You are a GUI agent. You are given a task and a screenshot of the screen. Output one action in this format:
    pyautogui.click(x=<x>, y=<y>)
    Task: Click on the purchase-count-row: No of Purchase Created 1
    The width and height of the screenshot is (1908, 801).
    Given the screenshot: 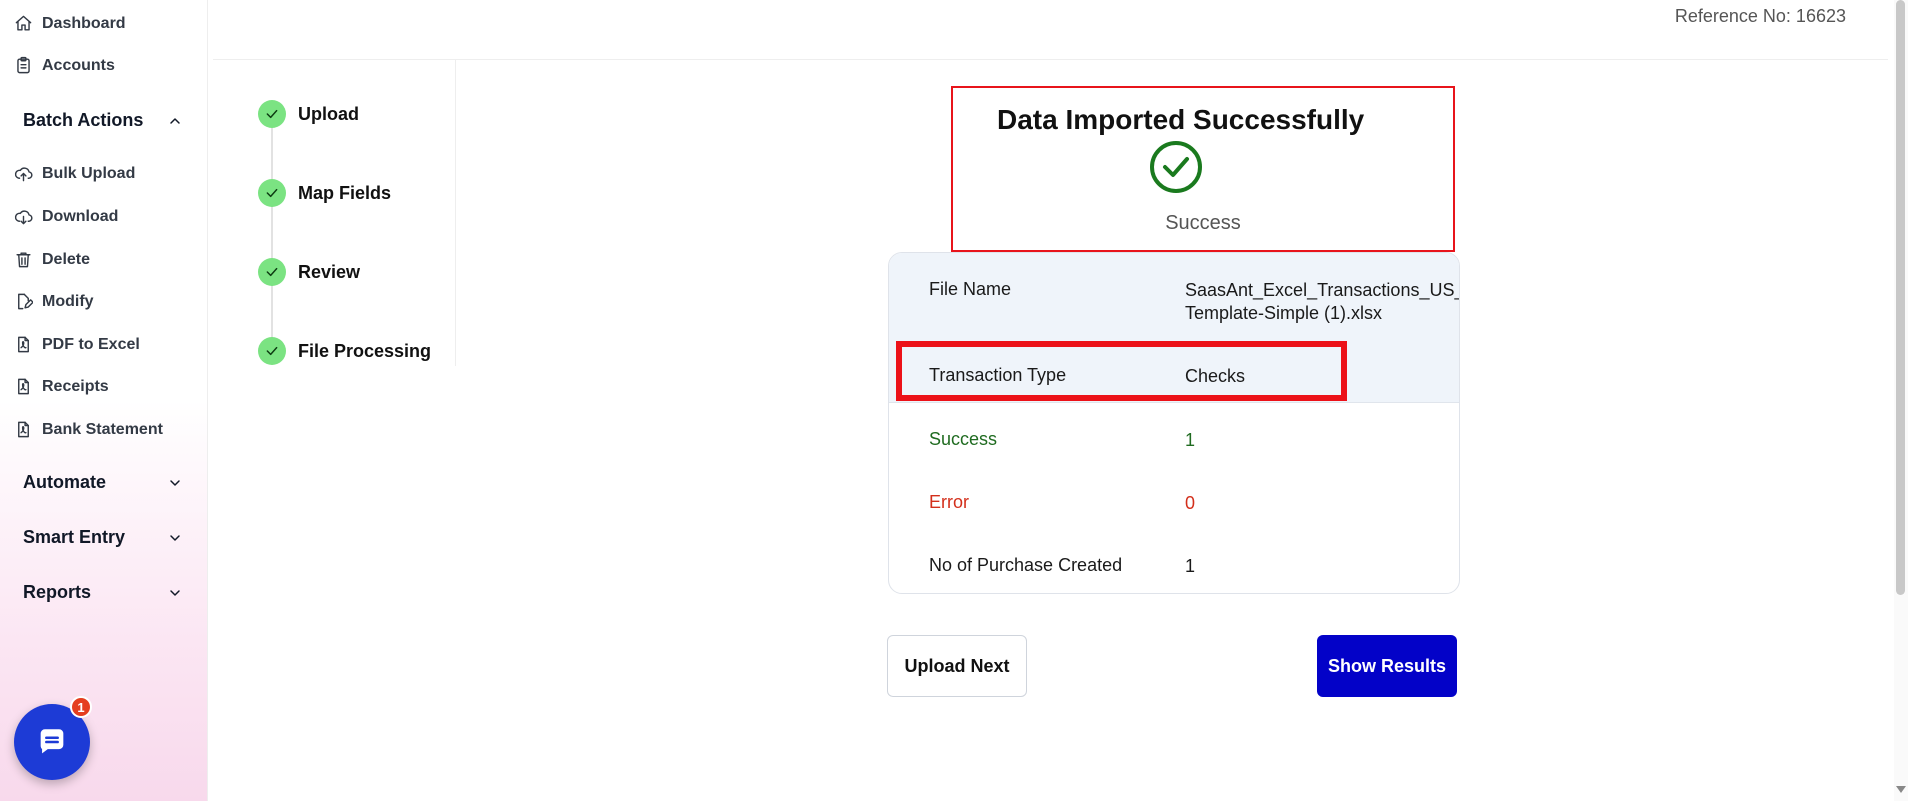 What is the action you would take?
    pyautogui.click(x=1189, y=566)
    